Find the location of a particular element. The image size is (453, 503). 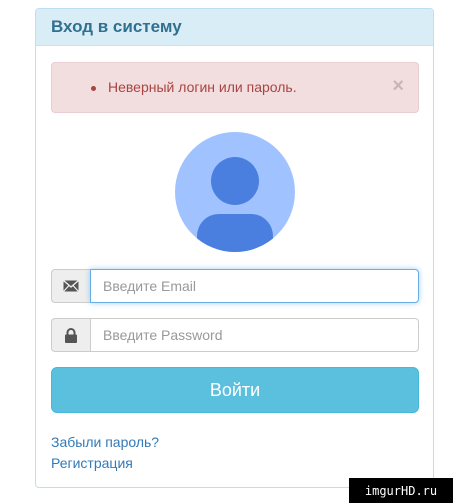

panel-heading: Вход в систему is located at coordinates (234, 27).